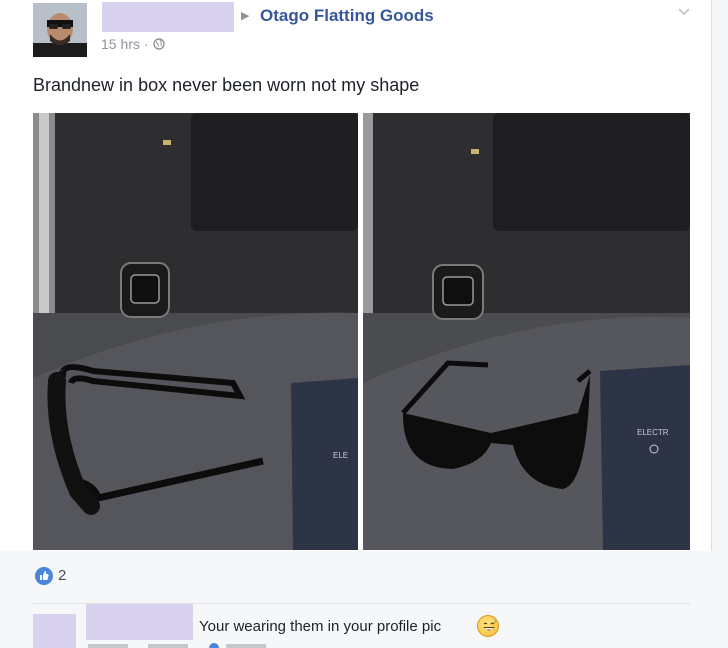 The width and height of the screenshot is (728, 648). Describe the element at coordinates (139, 622) in the screenshot. I see `commenter-name-redacted` at that location.